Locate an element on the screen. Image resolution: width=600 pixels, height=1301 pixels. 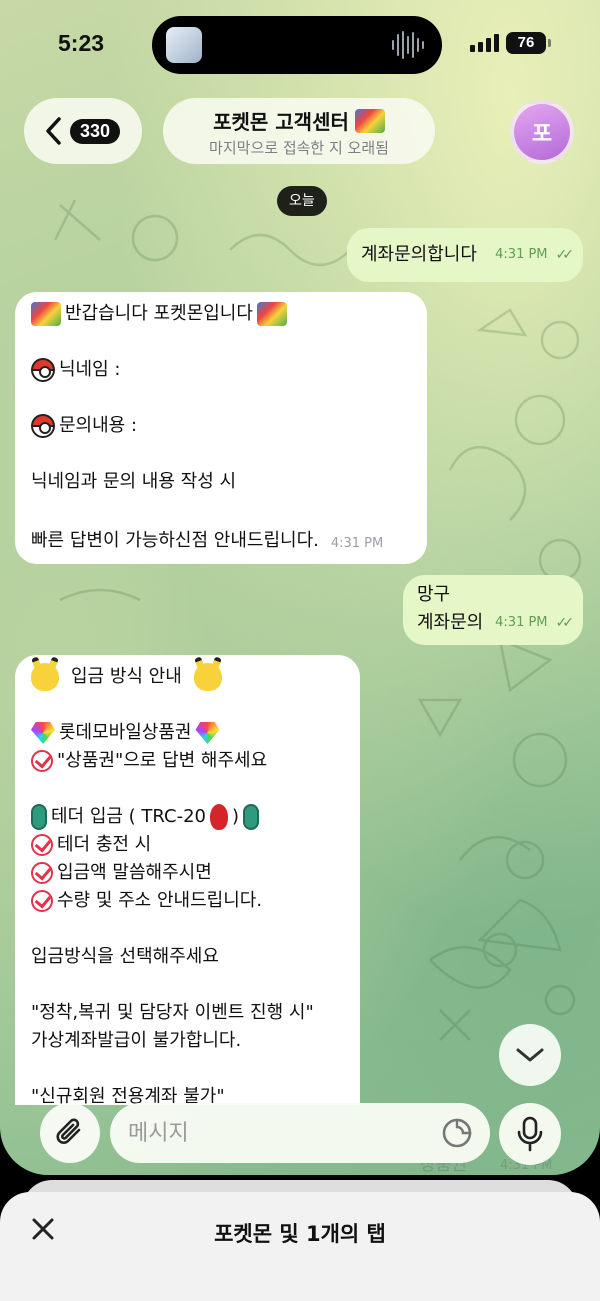
attach-button is located at coordinates (70, 1133).